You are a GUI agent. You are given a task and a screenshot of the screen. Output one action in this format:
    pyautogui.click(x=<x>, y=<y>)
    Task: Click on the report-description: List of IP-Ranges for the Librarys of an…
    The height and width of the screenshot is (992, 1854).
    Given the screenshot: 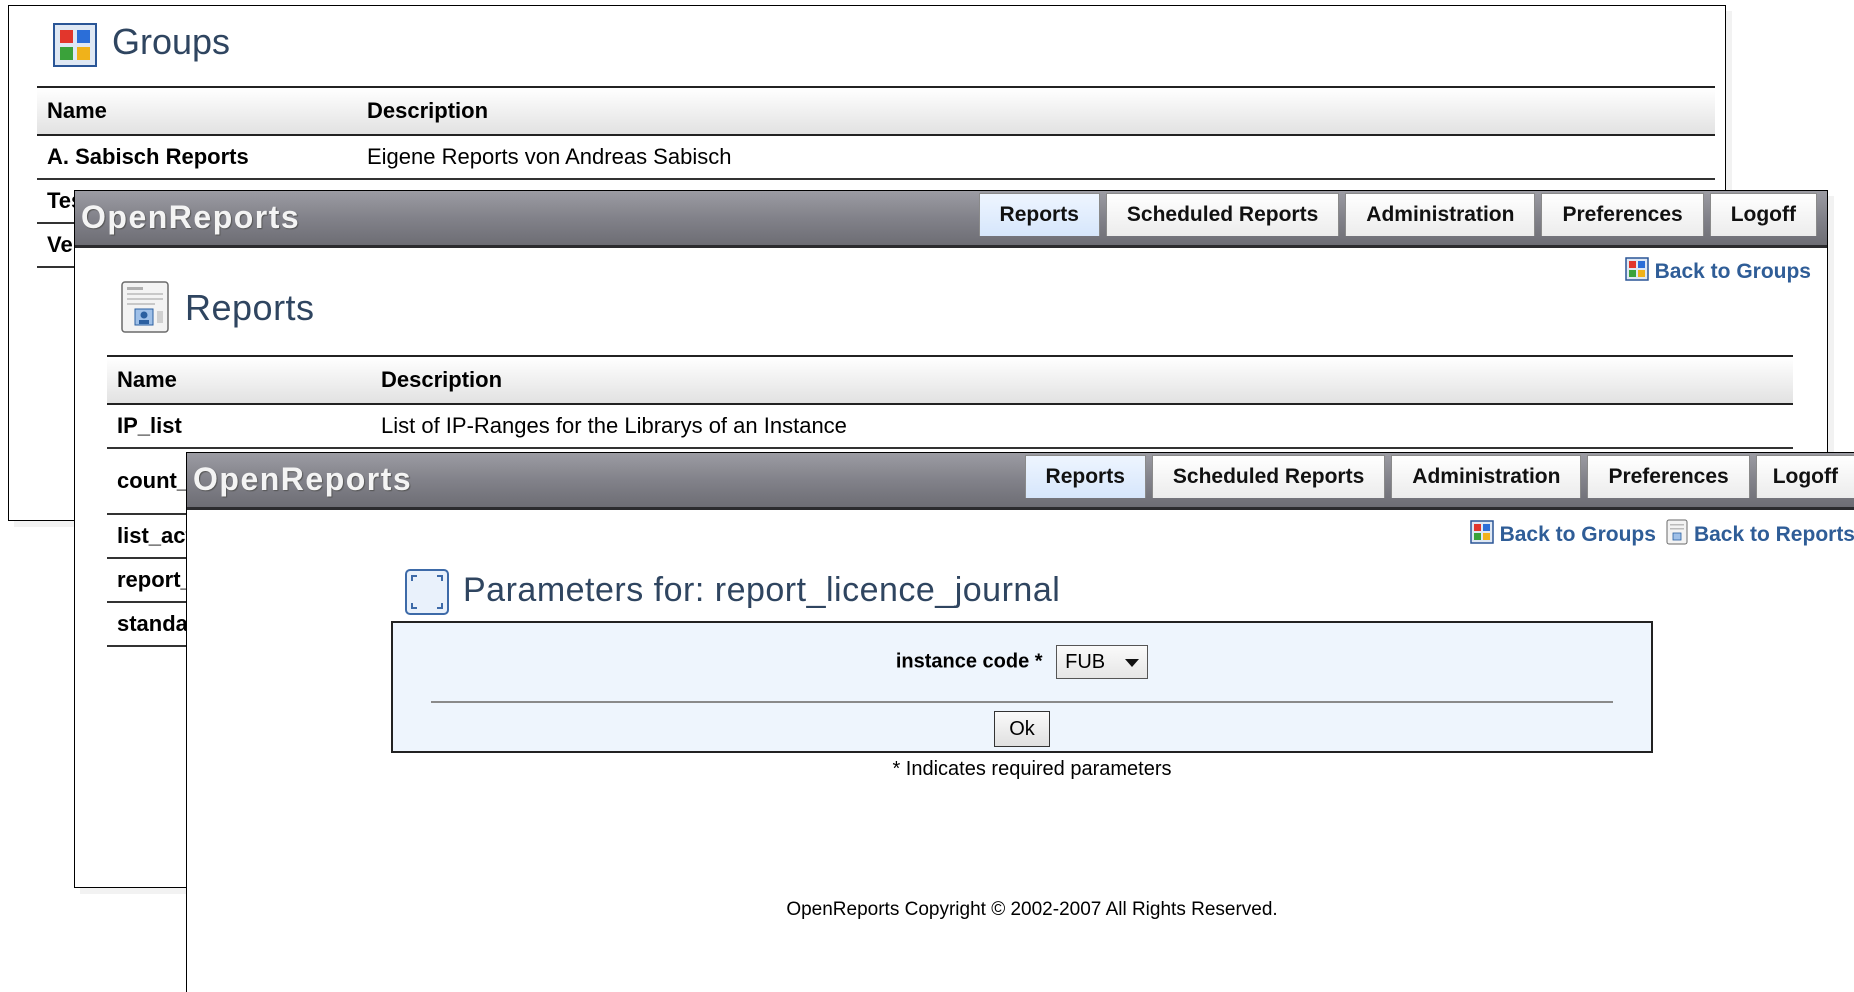 What is the action you would take?
    pyautogui.click(x=1082, y=426)
    